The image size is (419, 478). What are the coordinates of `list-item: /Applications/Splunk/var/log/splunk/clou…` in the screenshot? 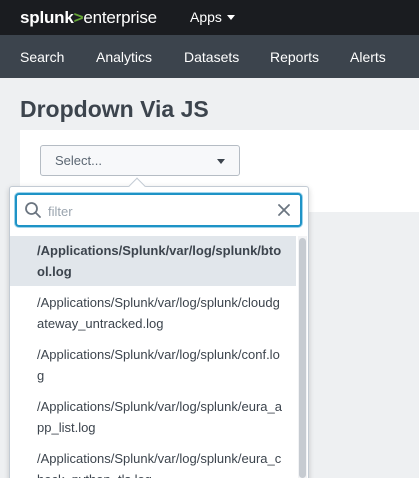 It's located at (153, 313).